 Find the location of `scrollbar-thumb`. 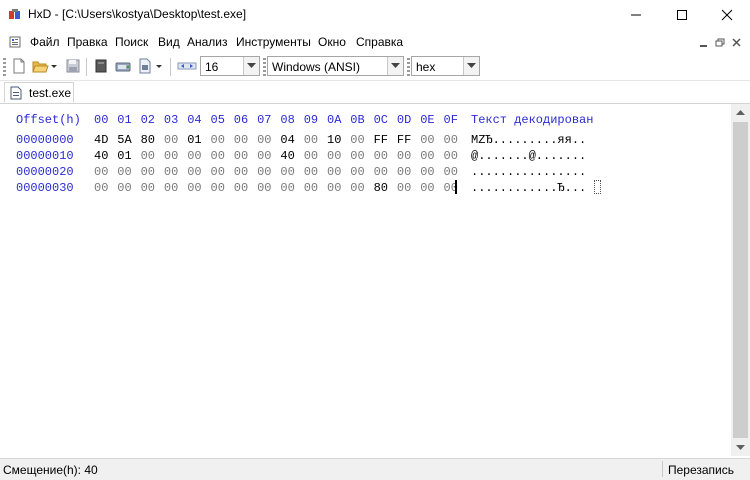

scrollbar-thumb is located at coordinates (740, 280).